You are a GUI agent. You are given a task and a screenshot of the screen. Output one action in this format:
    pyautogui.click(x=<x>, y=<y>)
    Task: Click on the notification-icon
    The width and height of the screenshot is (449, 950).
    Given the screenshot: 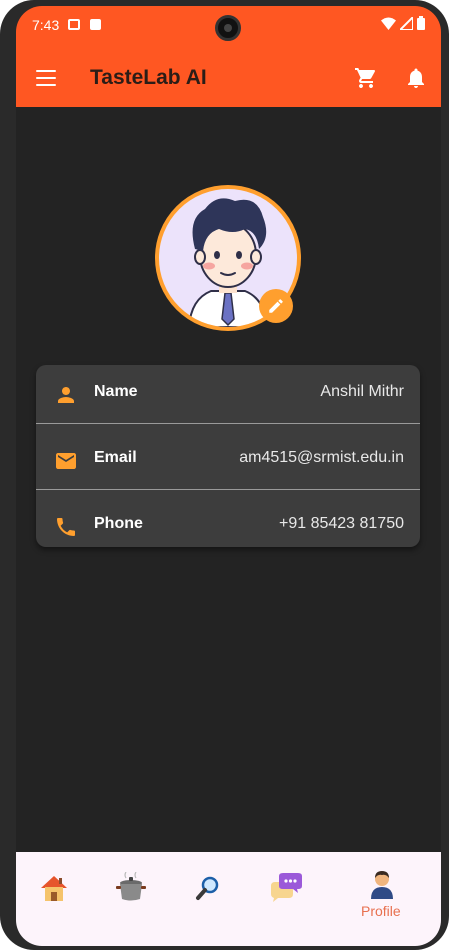 What is the action you would take?
    pyautogui.click(x=74, y=24)
    